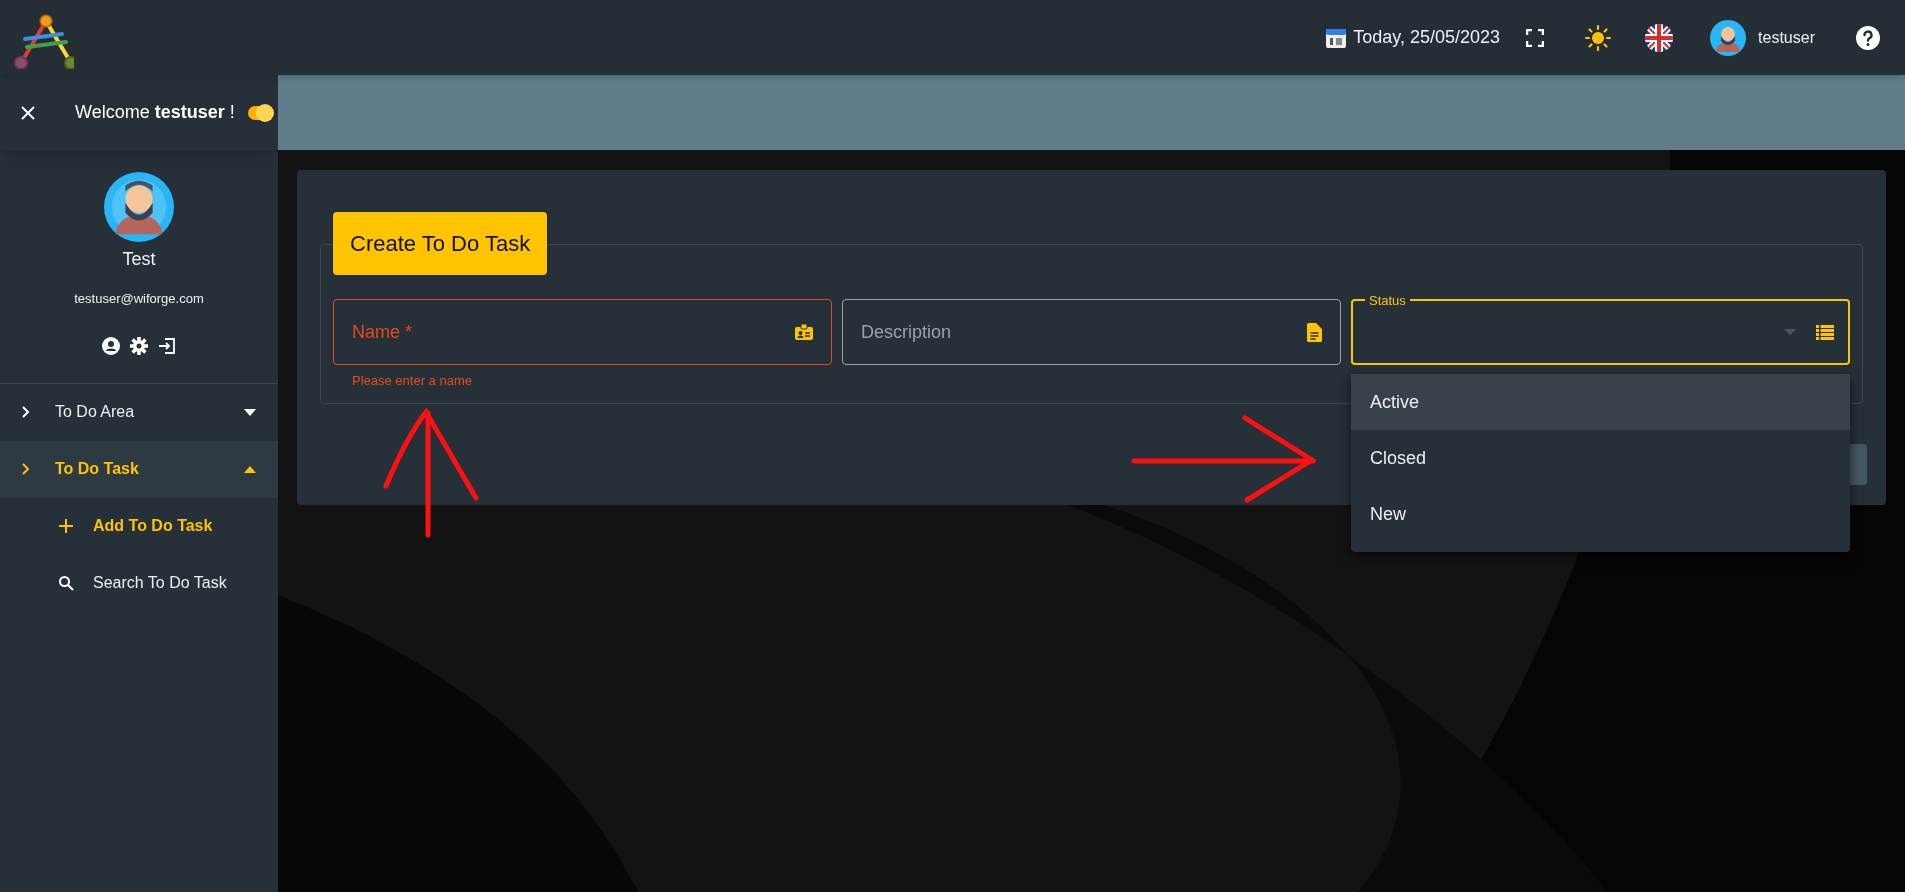 This screenshot has width=1905, height=892. Describe the element at coordinates (440, 243) in the screenshot. I see `form-title: Create To Do Task` at that location.